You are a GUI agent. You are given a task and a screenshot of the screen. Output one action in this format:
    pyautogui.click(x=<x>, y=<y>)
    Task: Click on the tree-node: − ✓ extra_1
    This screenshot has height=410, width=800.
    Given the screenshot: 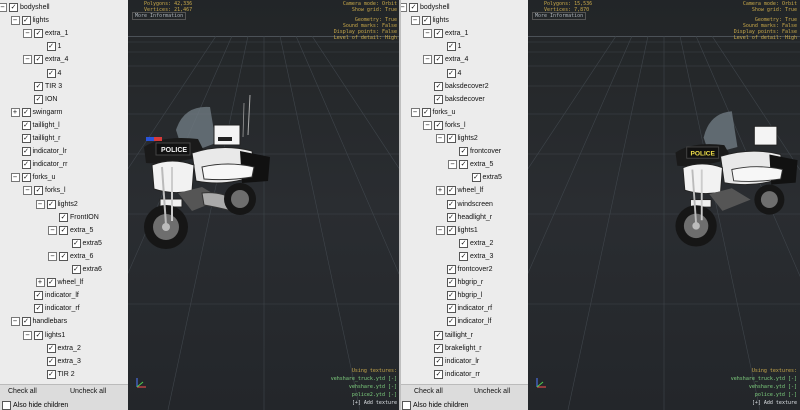 What is the action you would take?
    pyautogui.click(x=445, y=33)
    